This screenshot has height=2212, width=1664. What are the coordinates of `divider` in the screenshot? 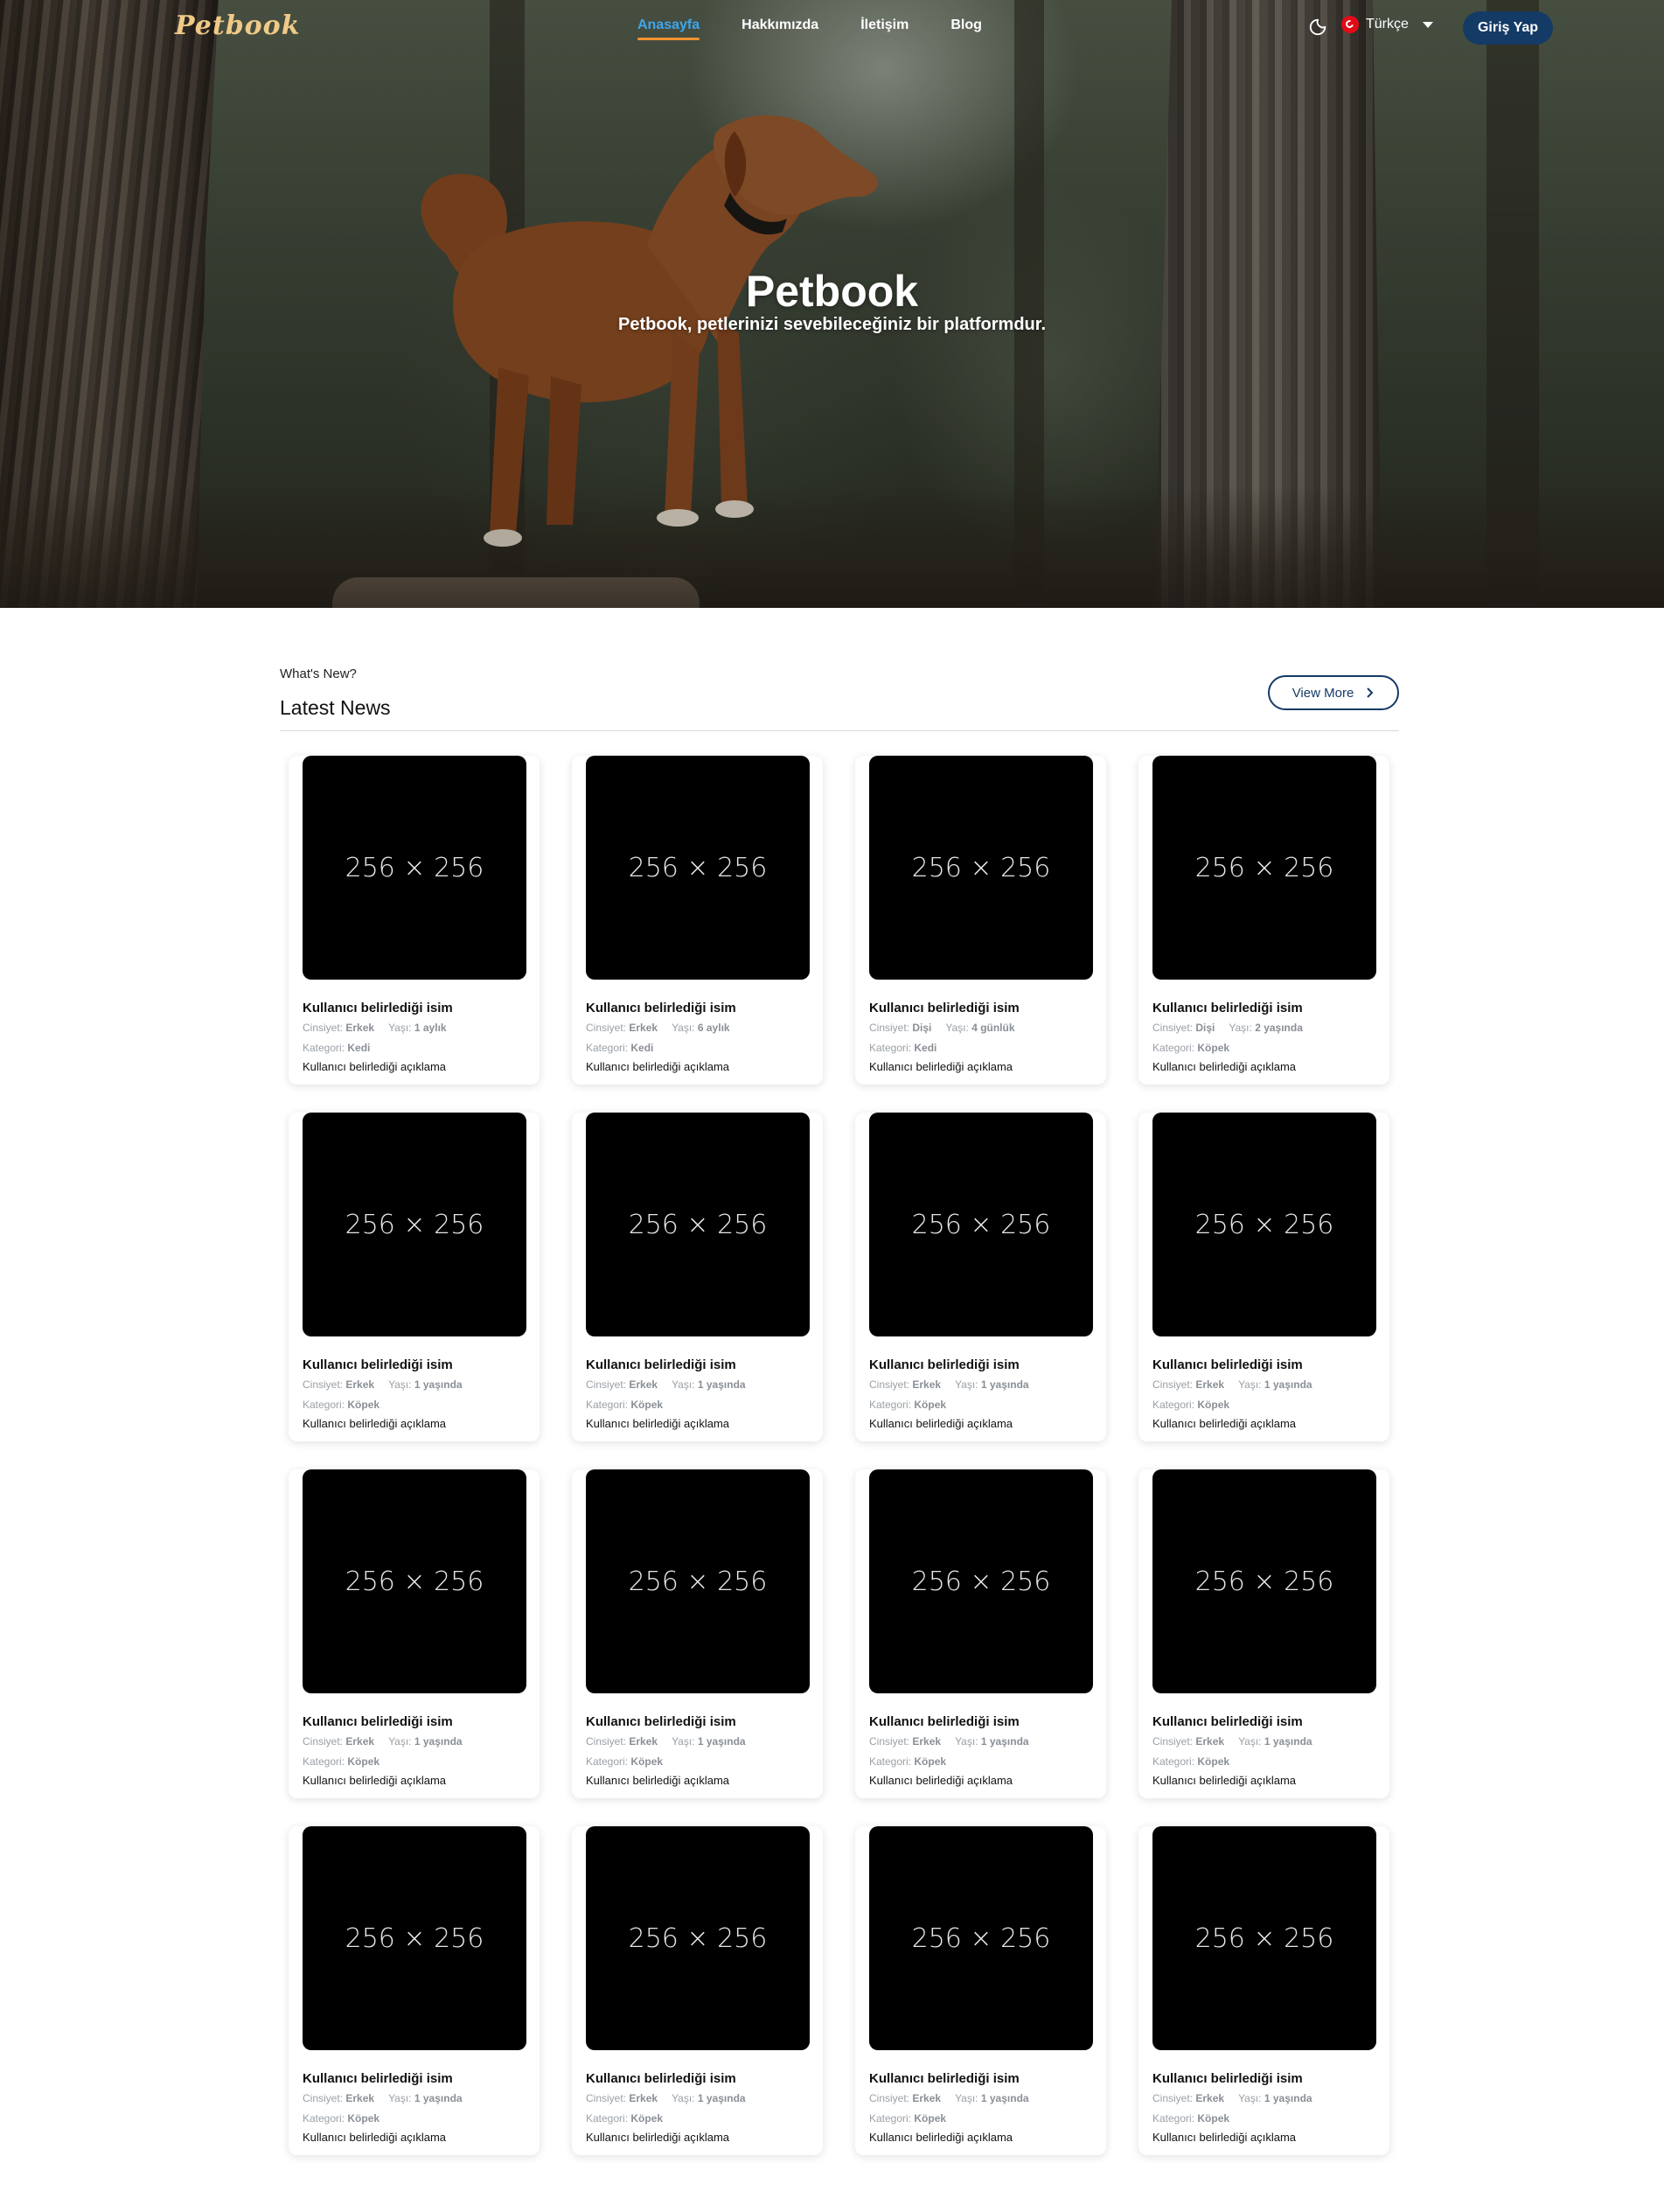 It's located at (839, 730).